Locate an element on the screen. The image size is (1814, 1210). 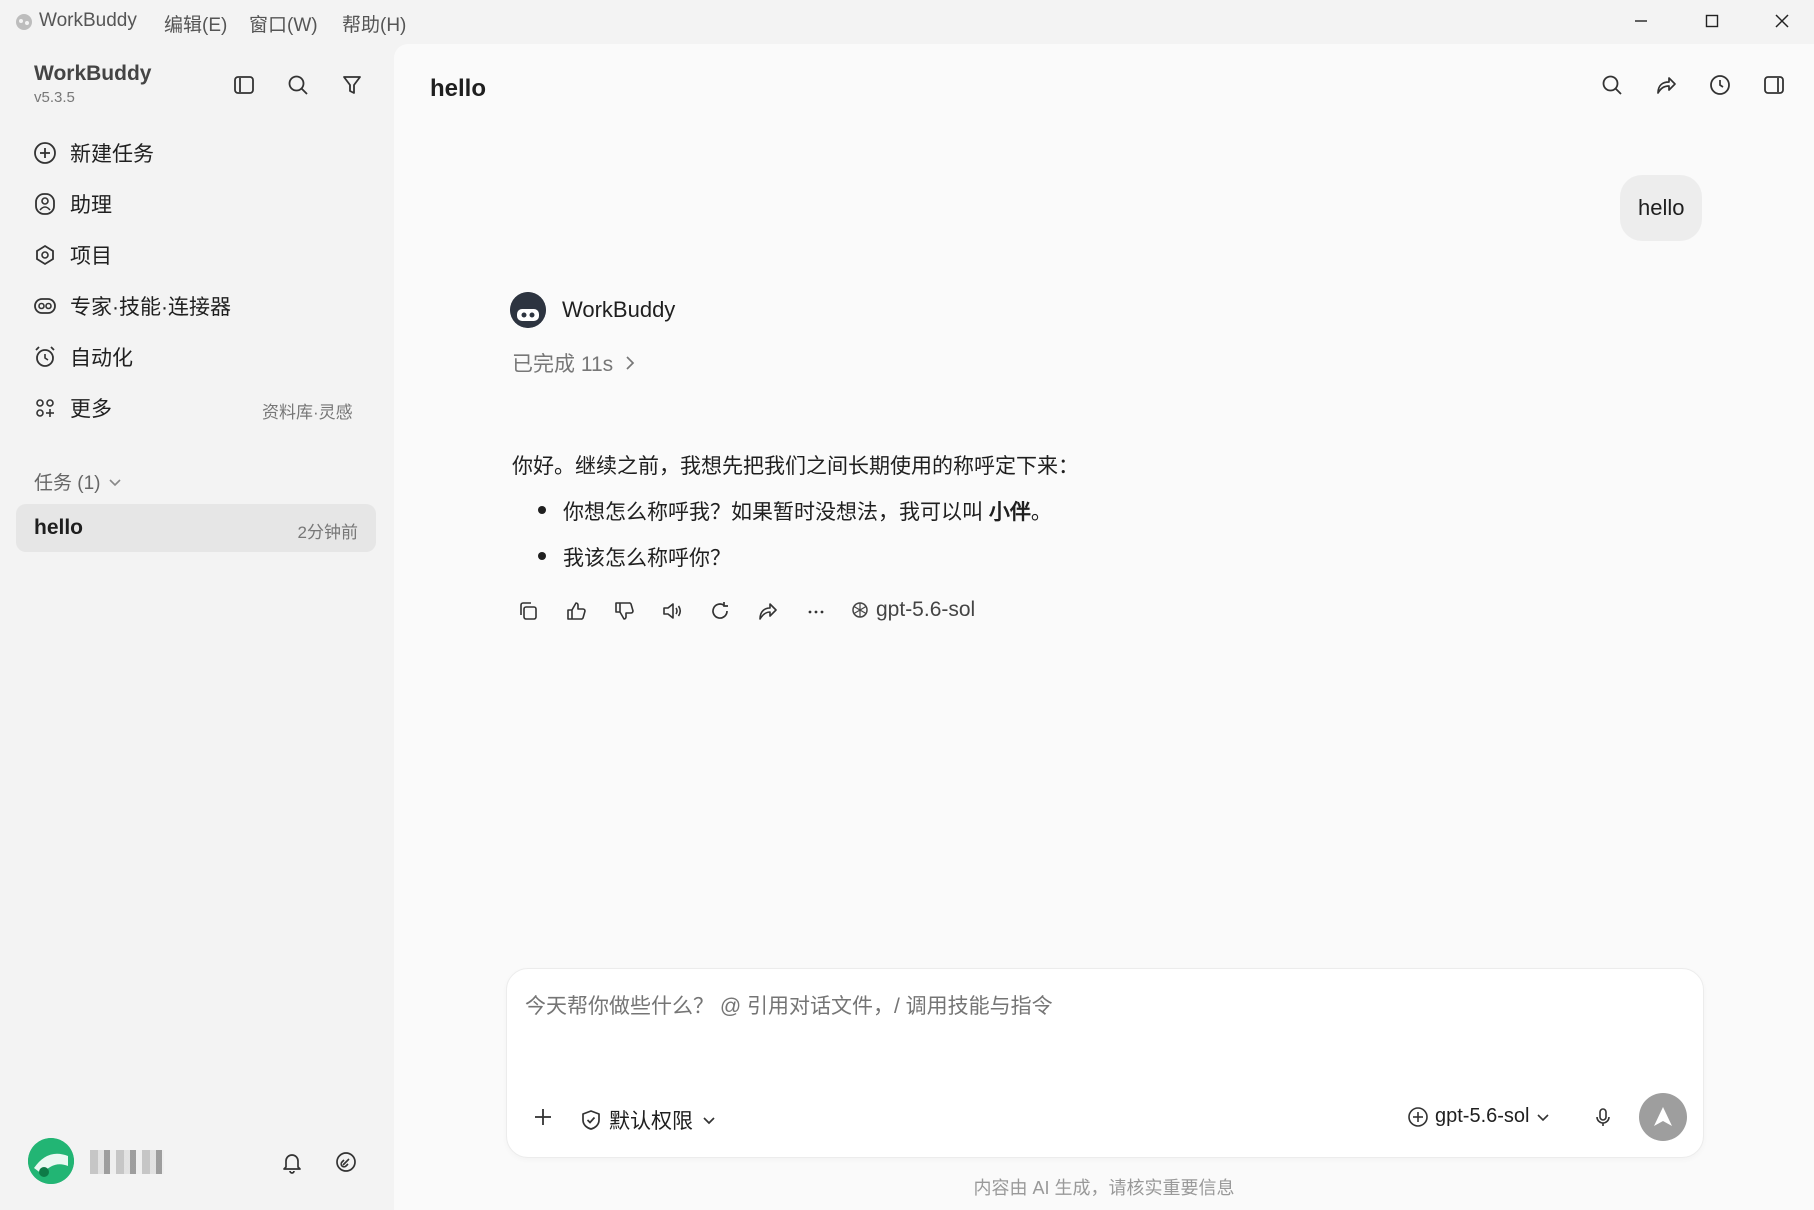
task-item-hello: hello 2分钟前 is located at coordinates (196, 528).